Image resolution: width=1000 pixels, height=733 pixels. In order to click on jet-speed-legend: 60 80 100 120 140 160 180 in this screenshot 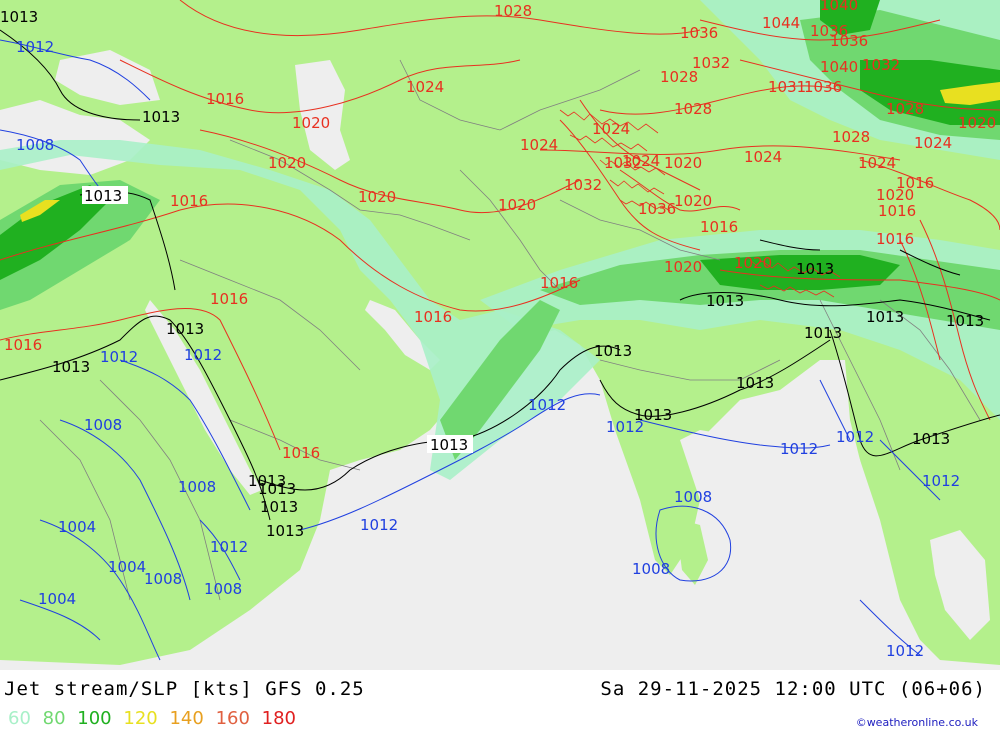, I will do `click(155, 718)`.